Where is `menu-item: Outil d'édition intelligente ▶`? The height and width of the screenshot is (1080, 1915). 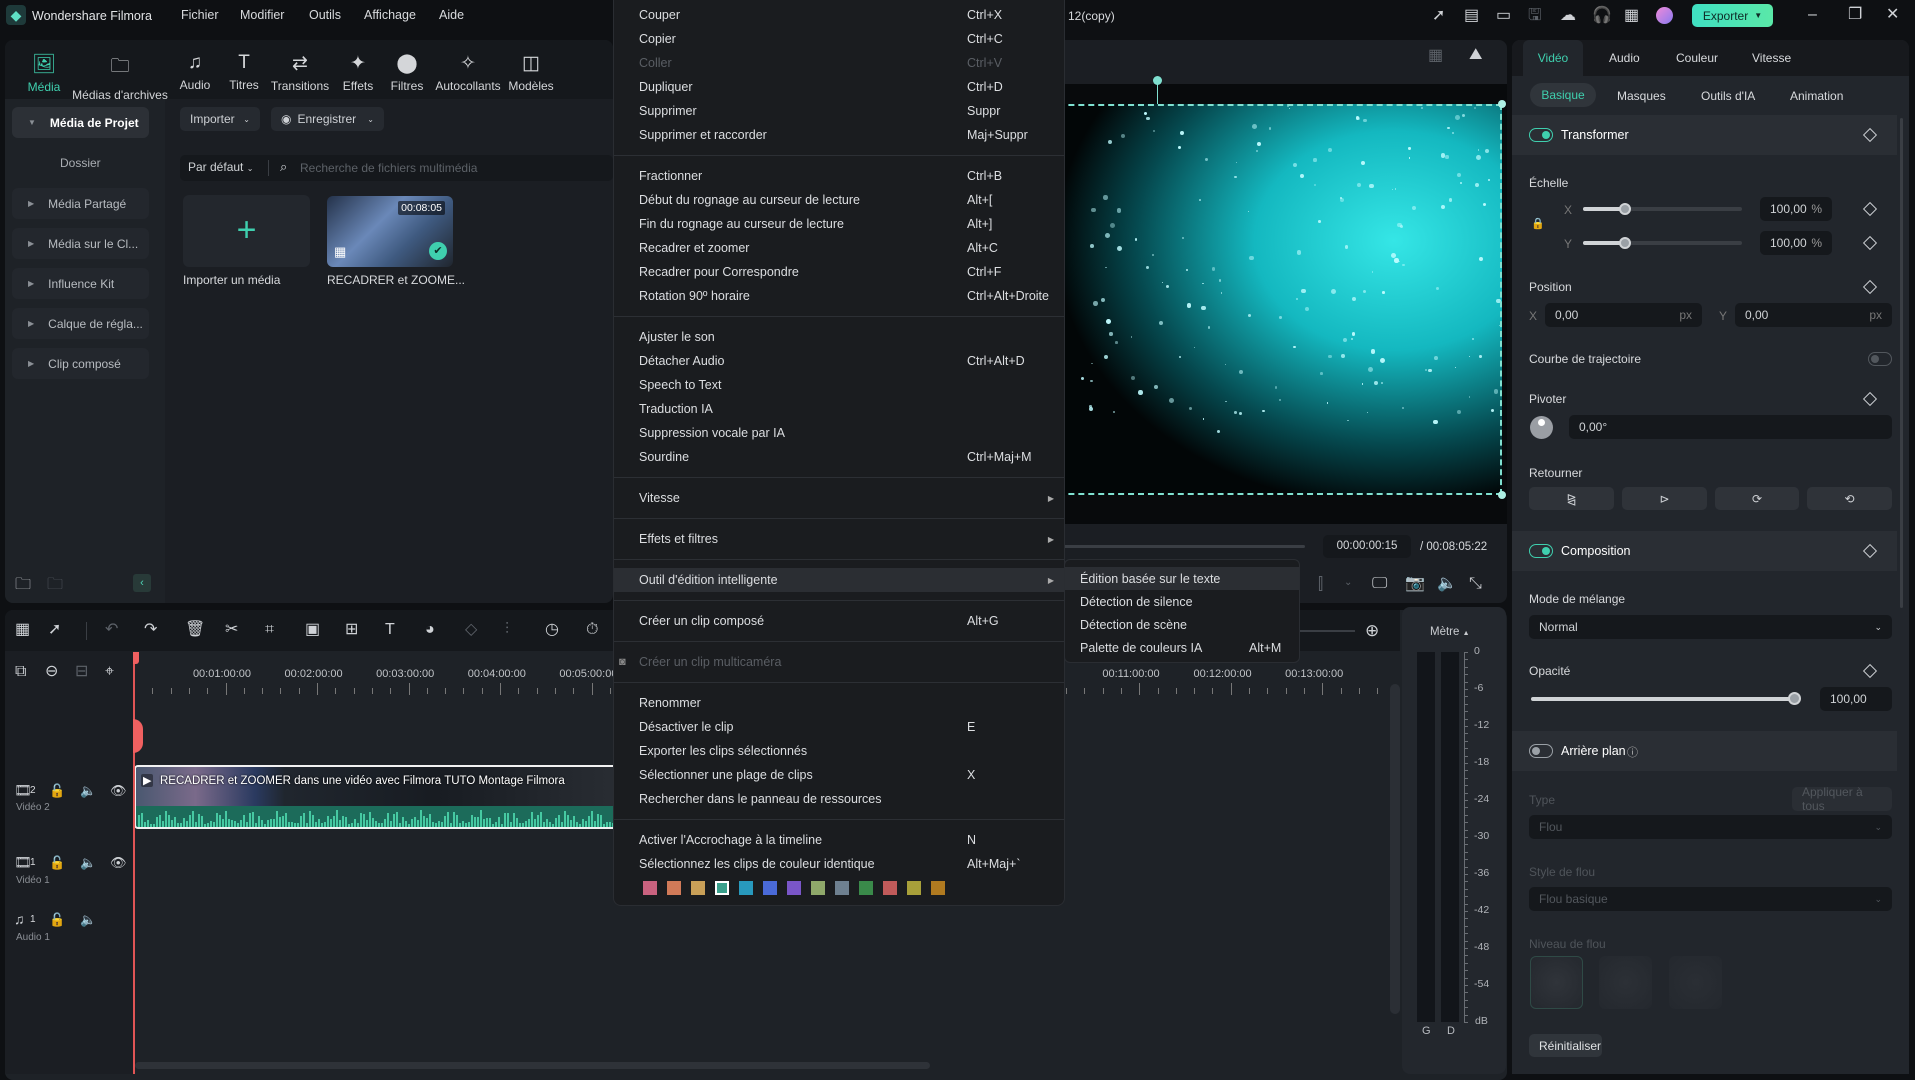 menu-item: Outil d'édition intelligente ▶ is located at coordinates (839, 580).